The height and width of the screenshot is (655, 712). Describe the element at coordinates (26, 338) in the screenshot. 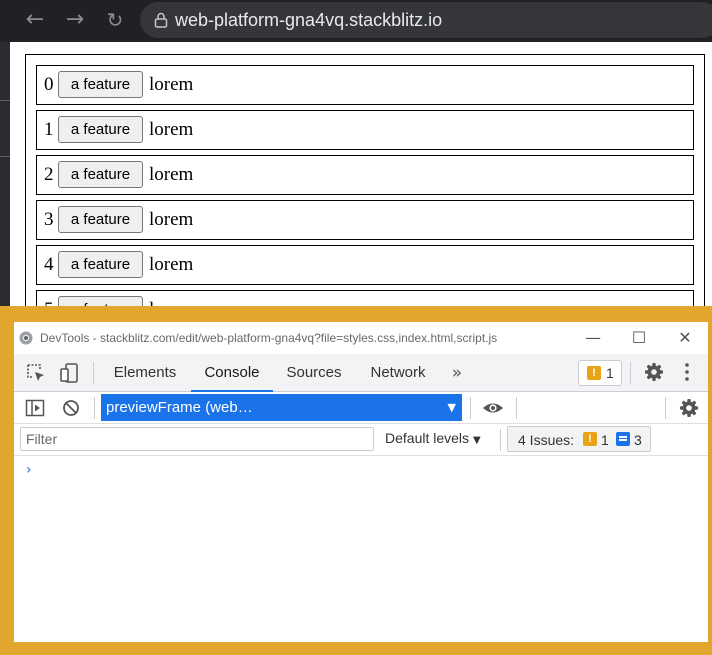

I see `chrome-logo-icon` at that location.